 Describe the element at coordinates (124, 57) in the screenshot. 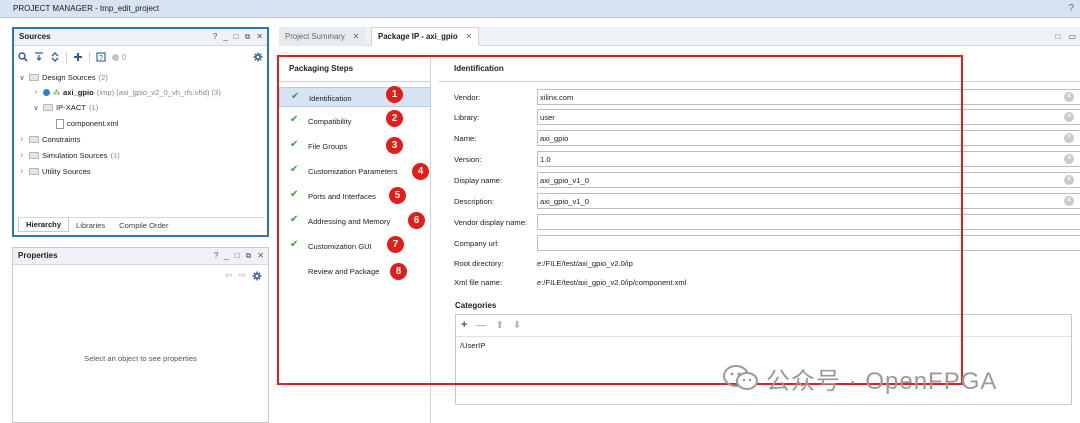

I see `status-count: 0` at that location.